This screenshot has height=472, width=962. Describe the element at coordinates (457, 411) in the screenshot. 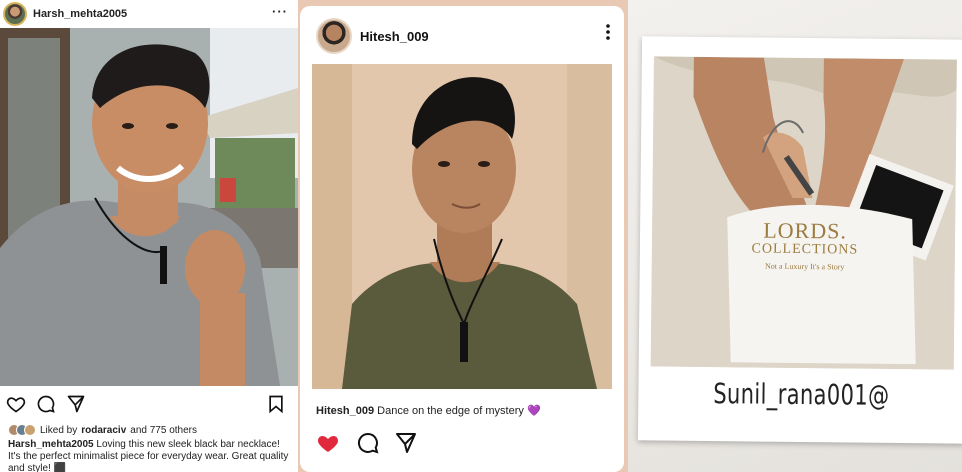

I see `caption-text: Dance on the edge of mystery 💜` at that location.